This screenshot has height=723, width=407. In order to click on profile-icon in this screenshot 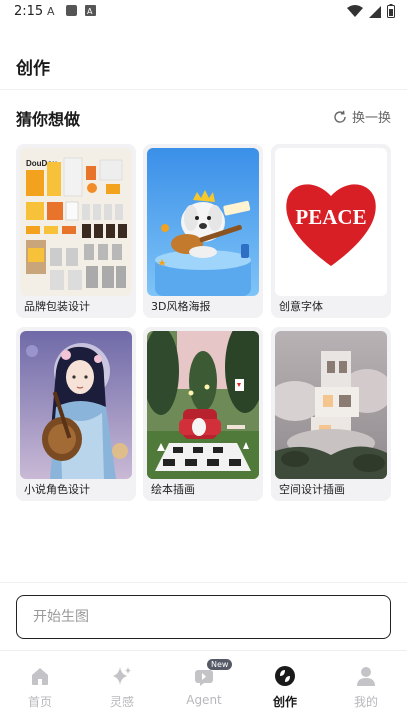, I will do `click(366, 676)`.